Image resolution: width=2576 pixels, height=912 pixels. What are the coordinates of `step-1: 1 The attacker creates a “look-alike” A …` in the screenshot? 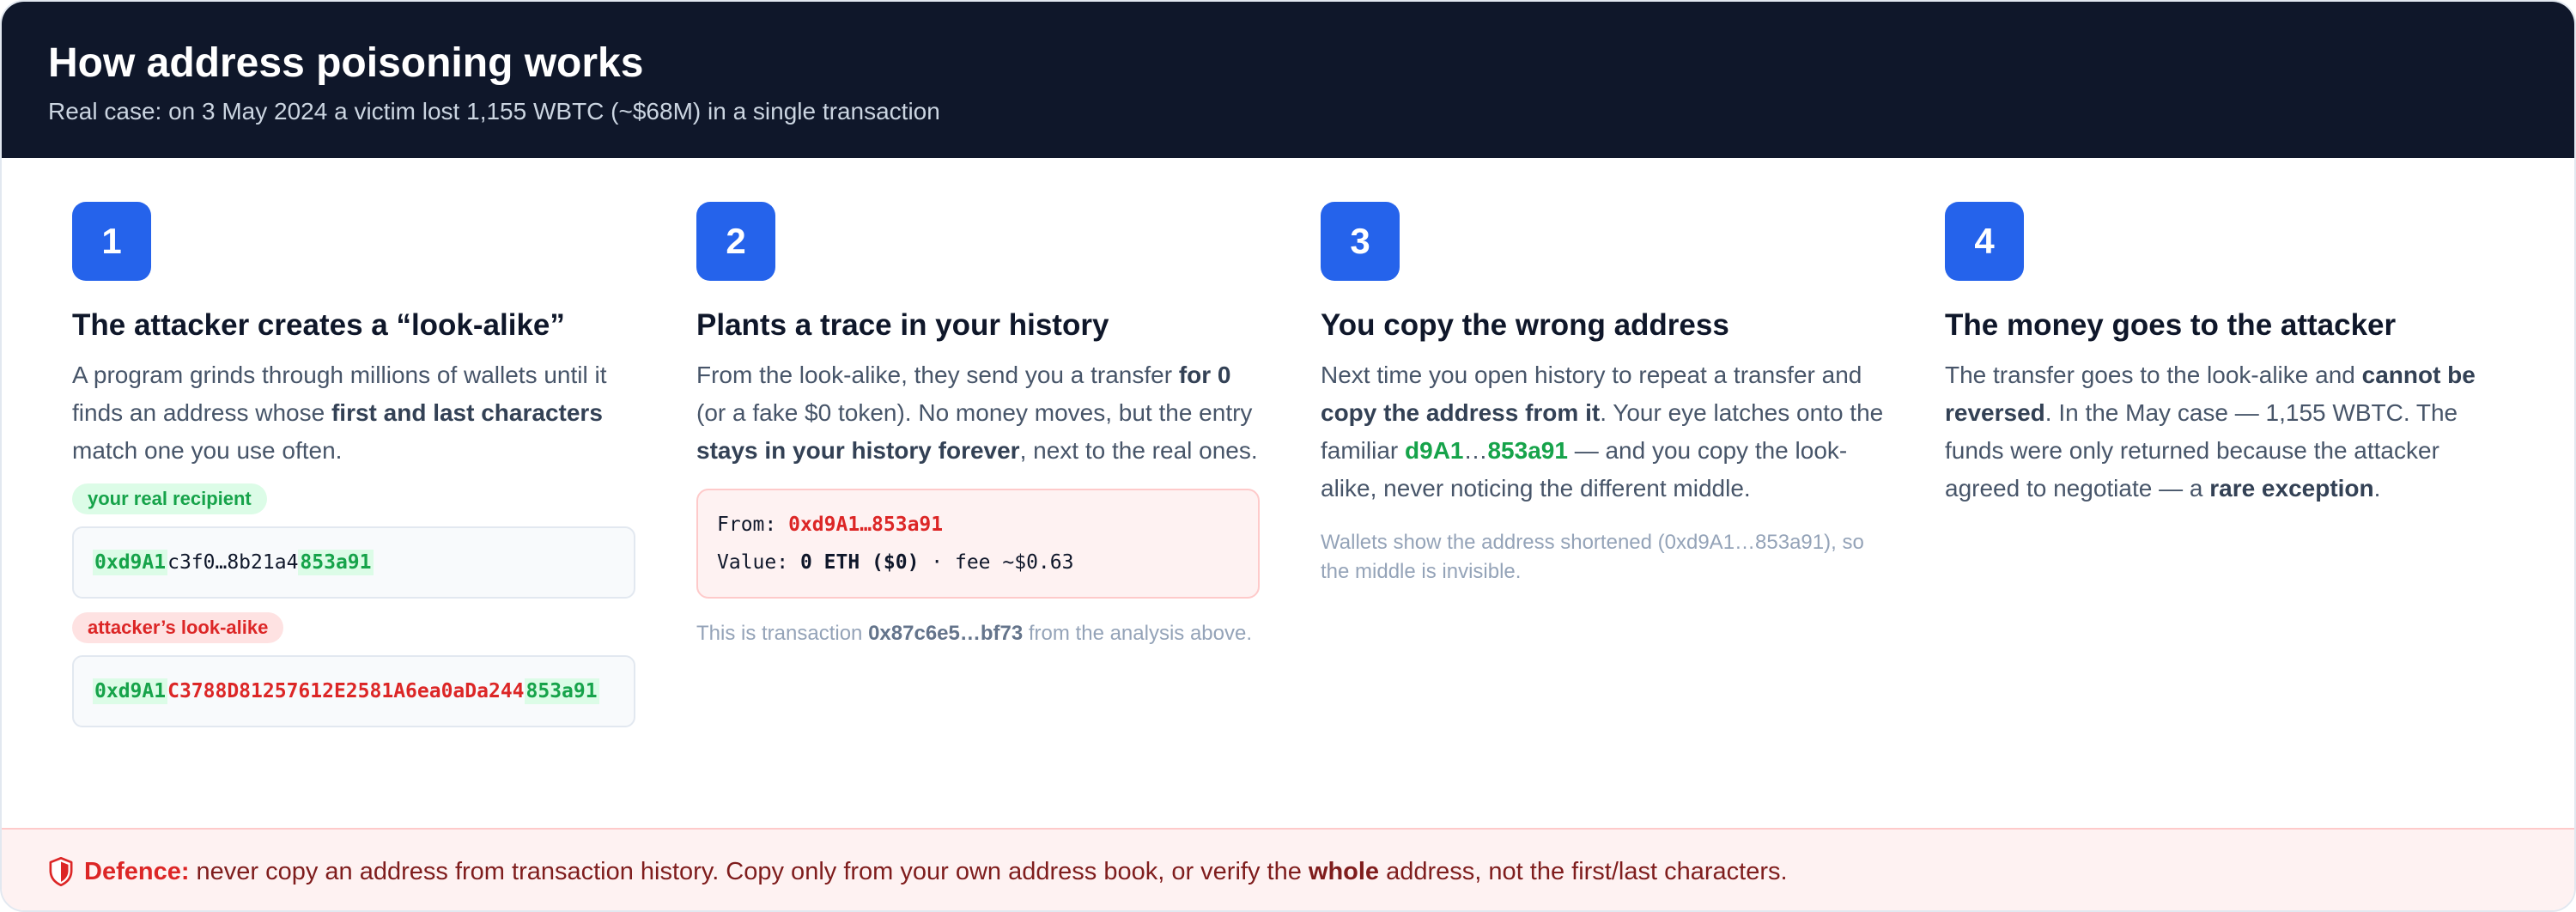 It's located at (354, 464).